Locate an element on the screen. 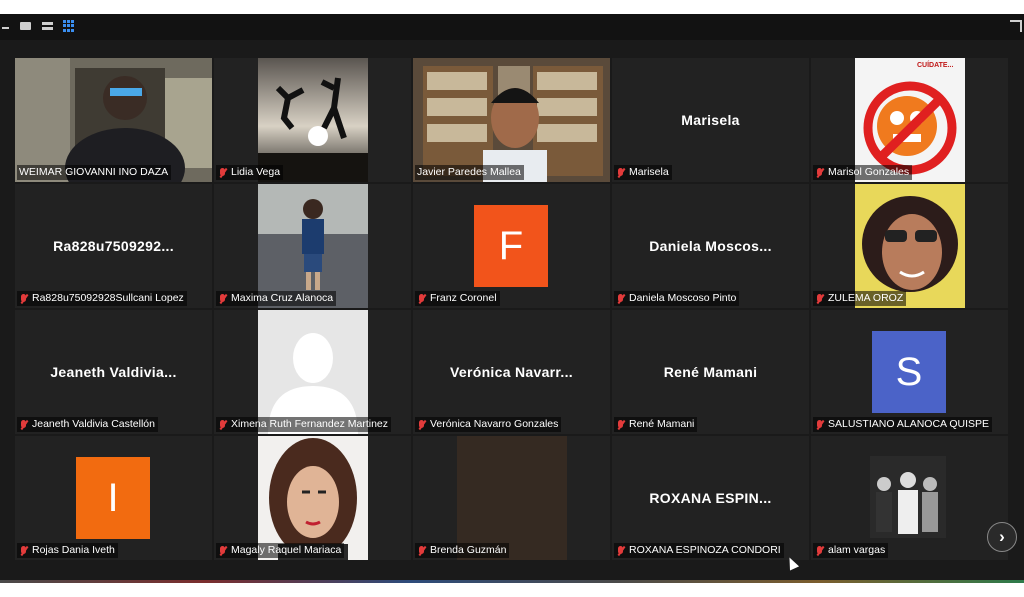 Image resolution: width=1024 pixels, height=597 pixels. avatar-initial: F is located at coordinates (511, 246).